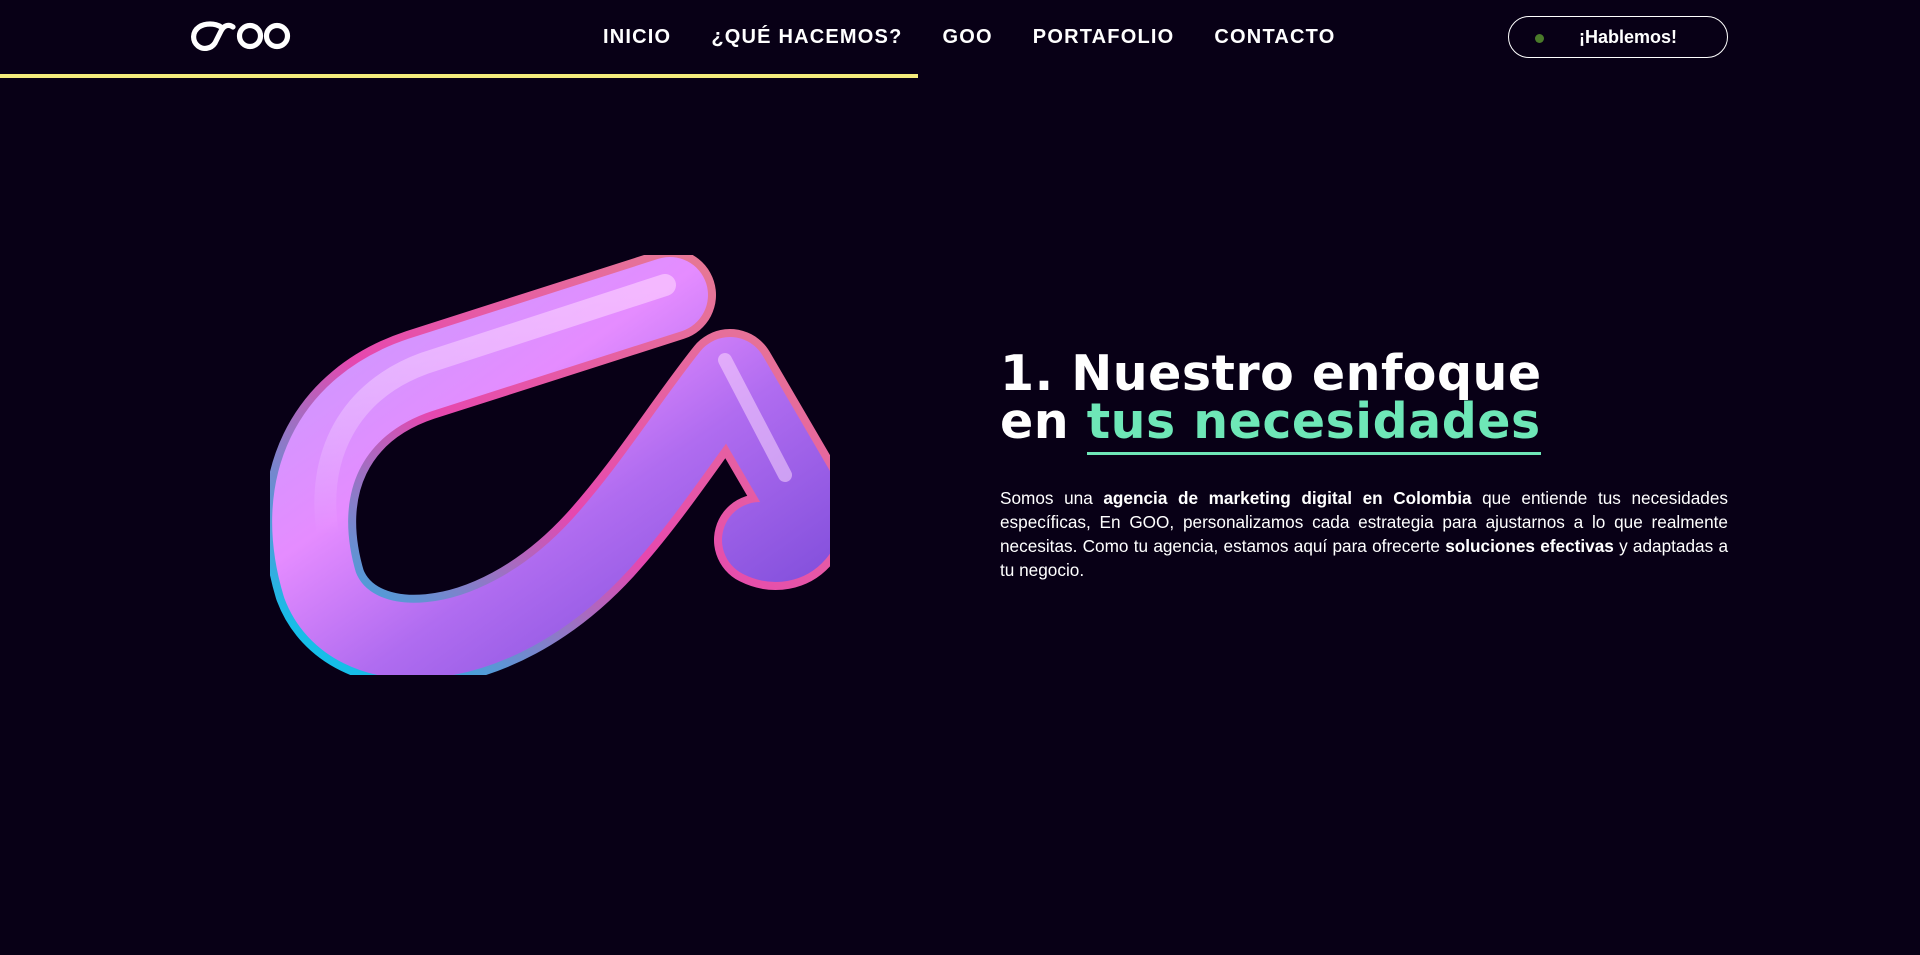 The width and height of the screenshot is (1920, 955). Describe the element at coordinates (1274, 37) in the screenshot. I see `nav-contacto: CONTACTO` at that location.